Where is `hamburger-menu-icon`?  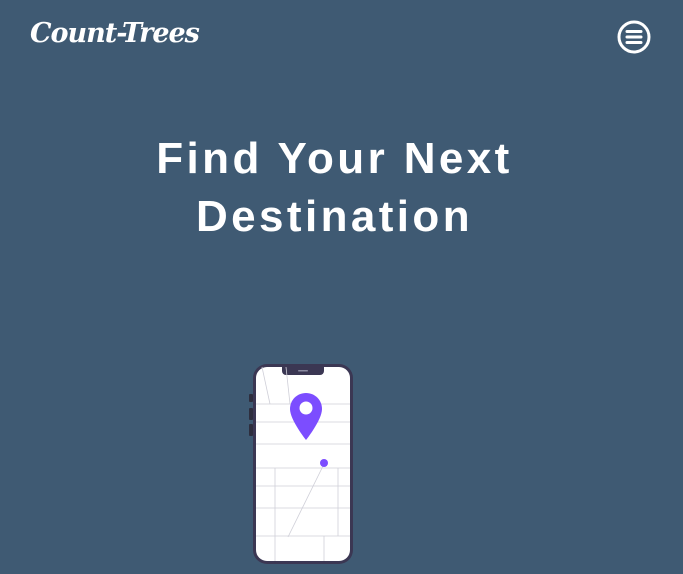 hamburger-menu-icon is located at coordinates (634, 37).